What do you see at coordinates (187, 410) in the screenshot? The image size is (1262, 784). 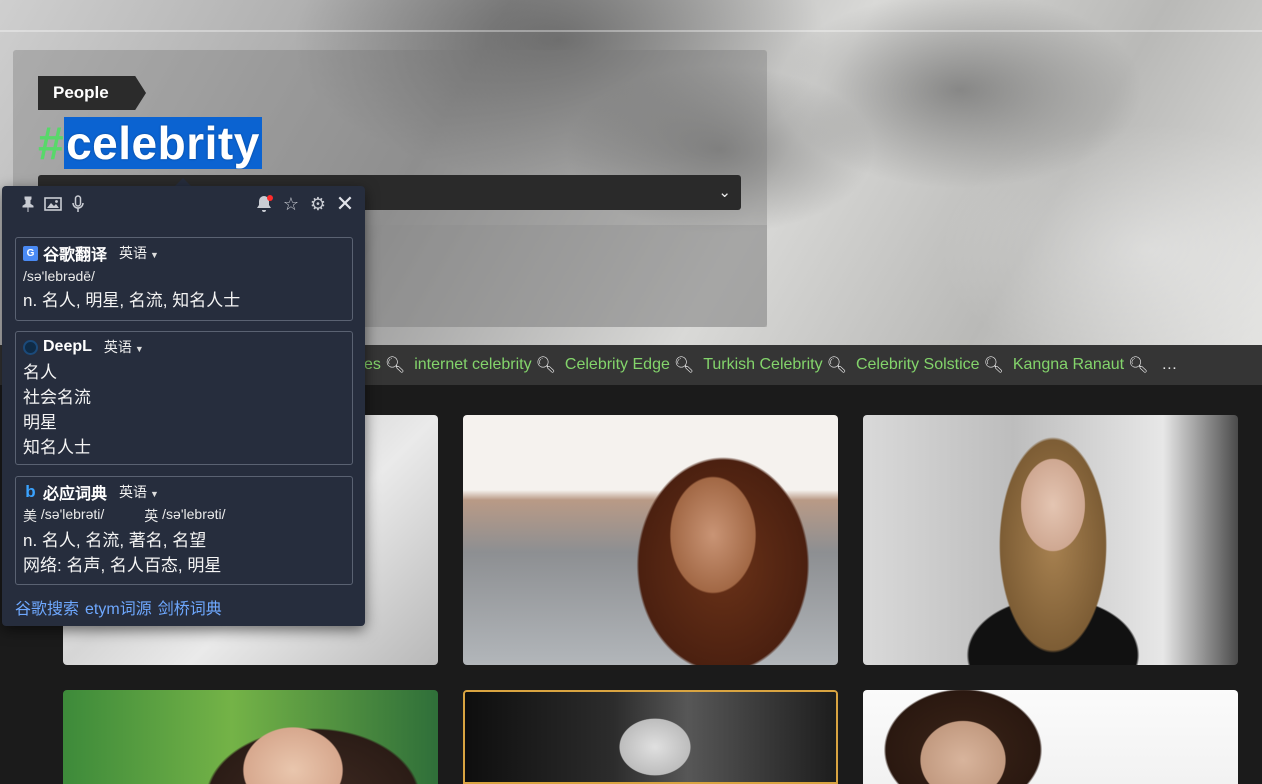 I see `deepl-results: 名人 社会名流 明星 知名人士` at bounding box center [187, 410].